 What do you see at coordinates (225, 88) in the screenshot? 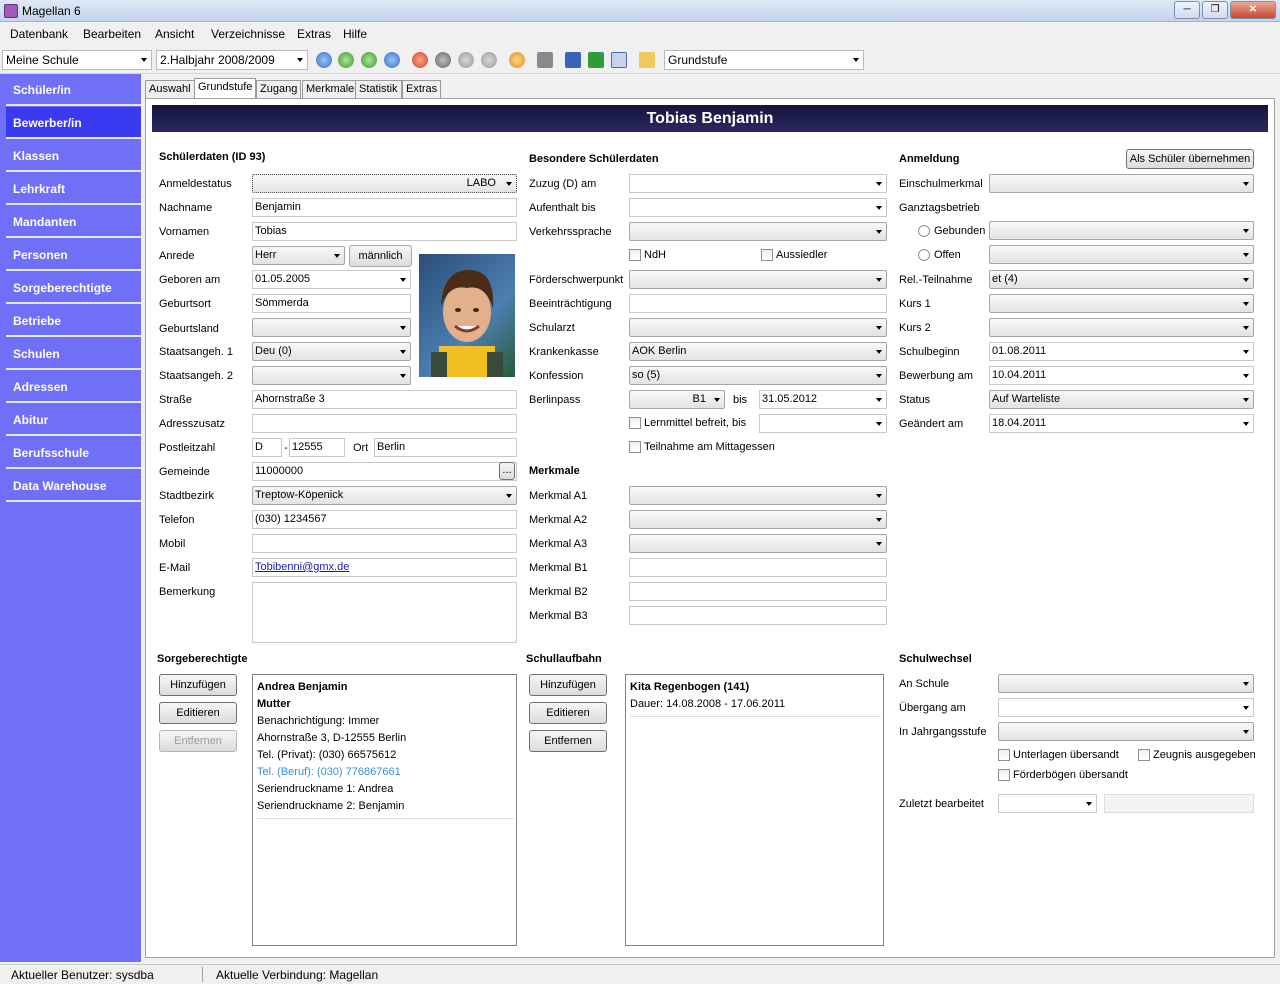
I see `tab-grundstufe: Grundstufe` at bounding box center [225, 88].